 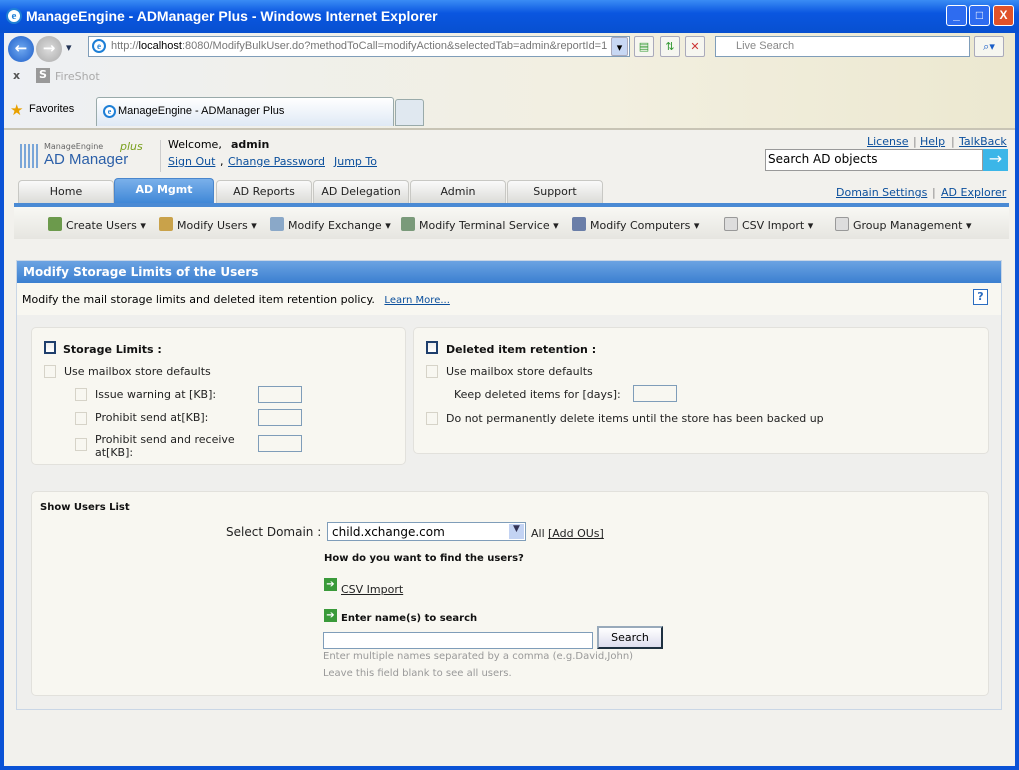 What do you see at coordinates (14, 16) in the screenshot?
I see `ie-icon: e` at bounding box center [14, 16].